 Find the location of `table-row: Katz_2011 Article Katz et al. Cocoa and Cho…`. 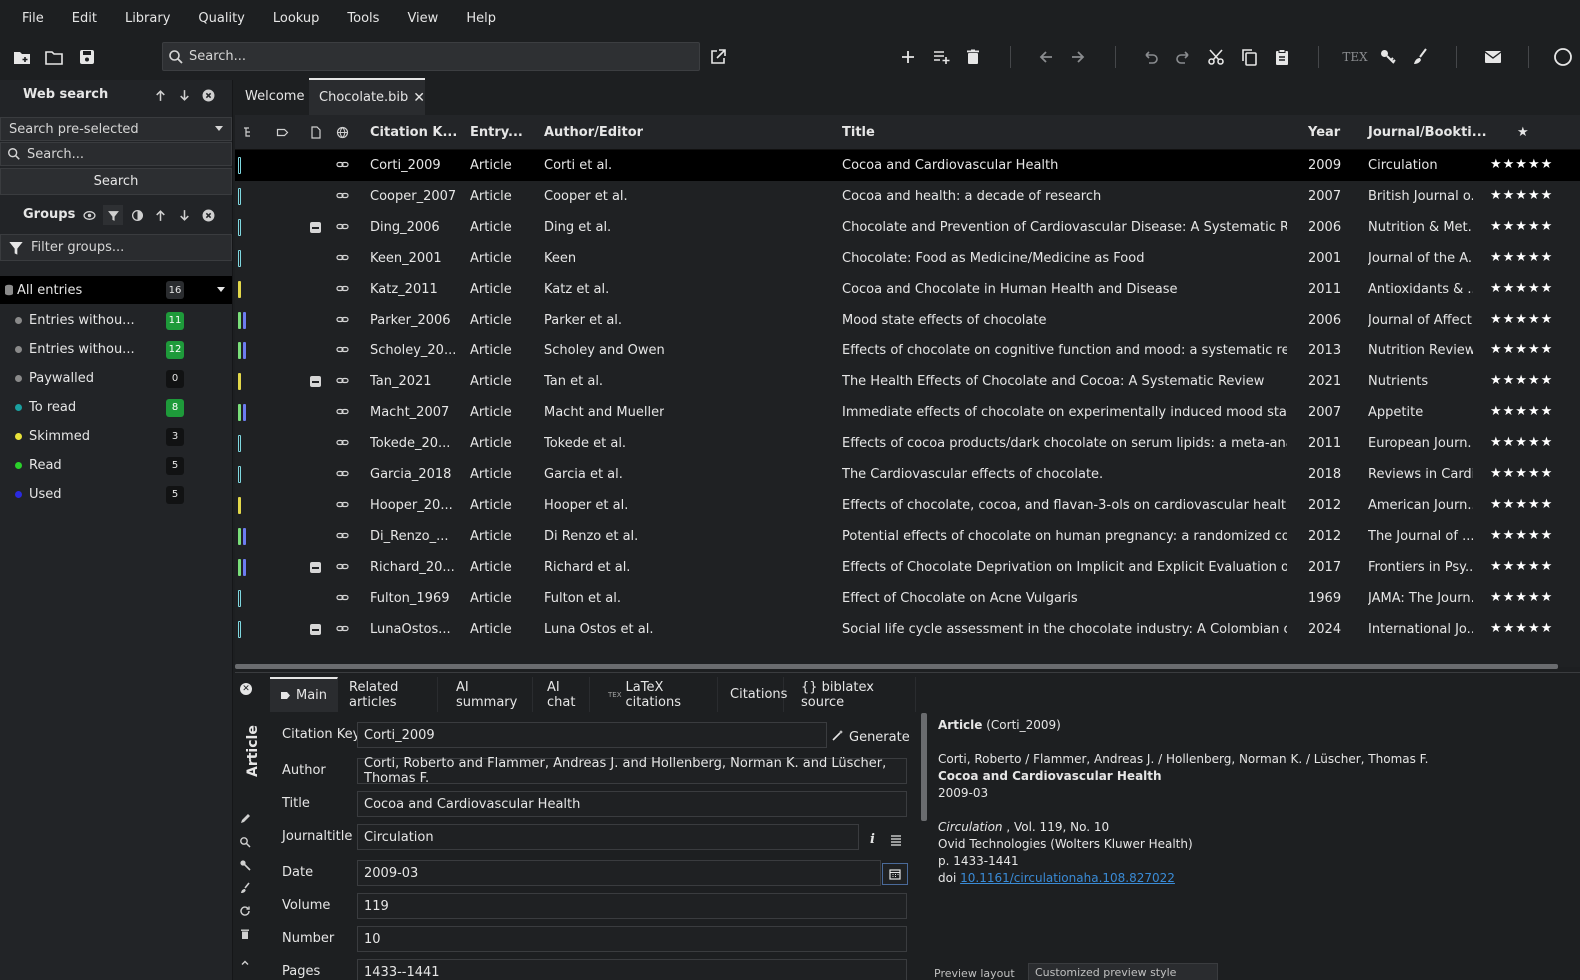

table-row: Katz_2011 Article Katz et al. Cocoa and Cho… is located at coordinates (907, 289).